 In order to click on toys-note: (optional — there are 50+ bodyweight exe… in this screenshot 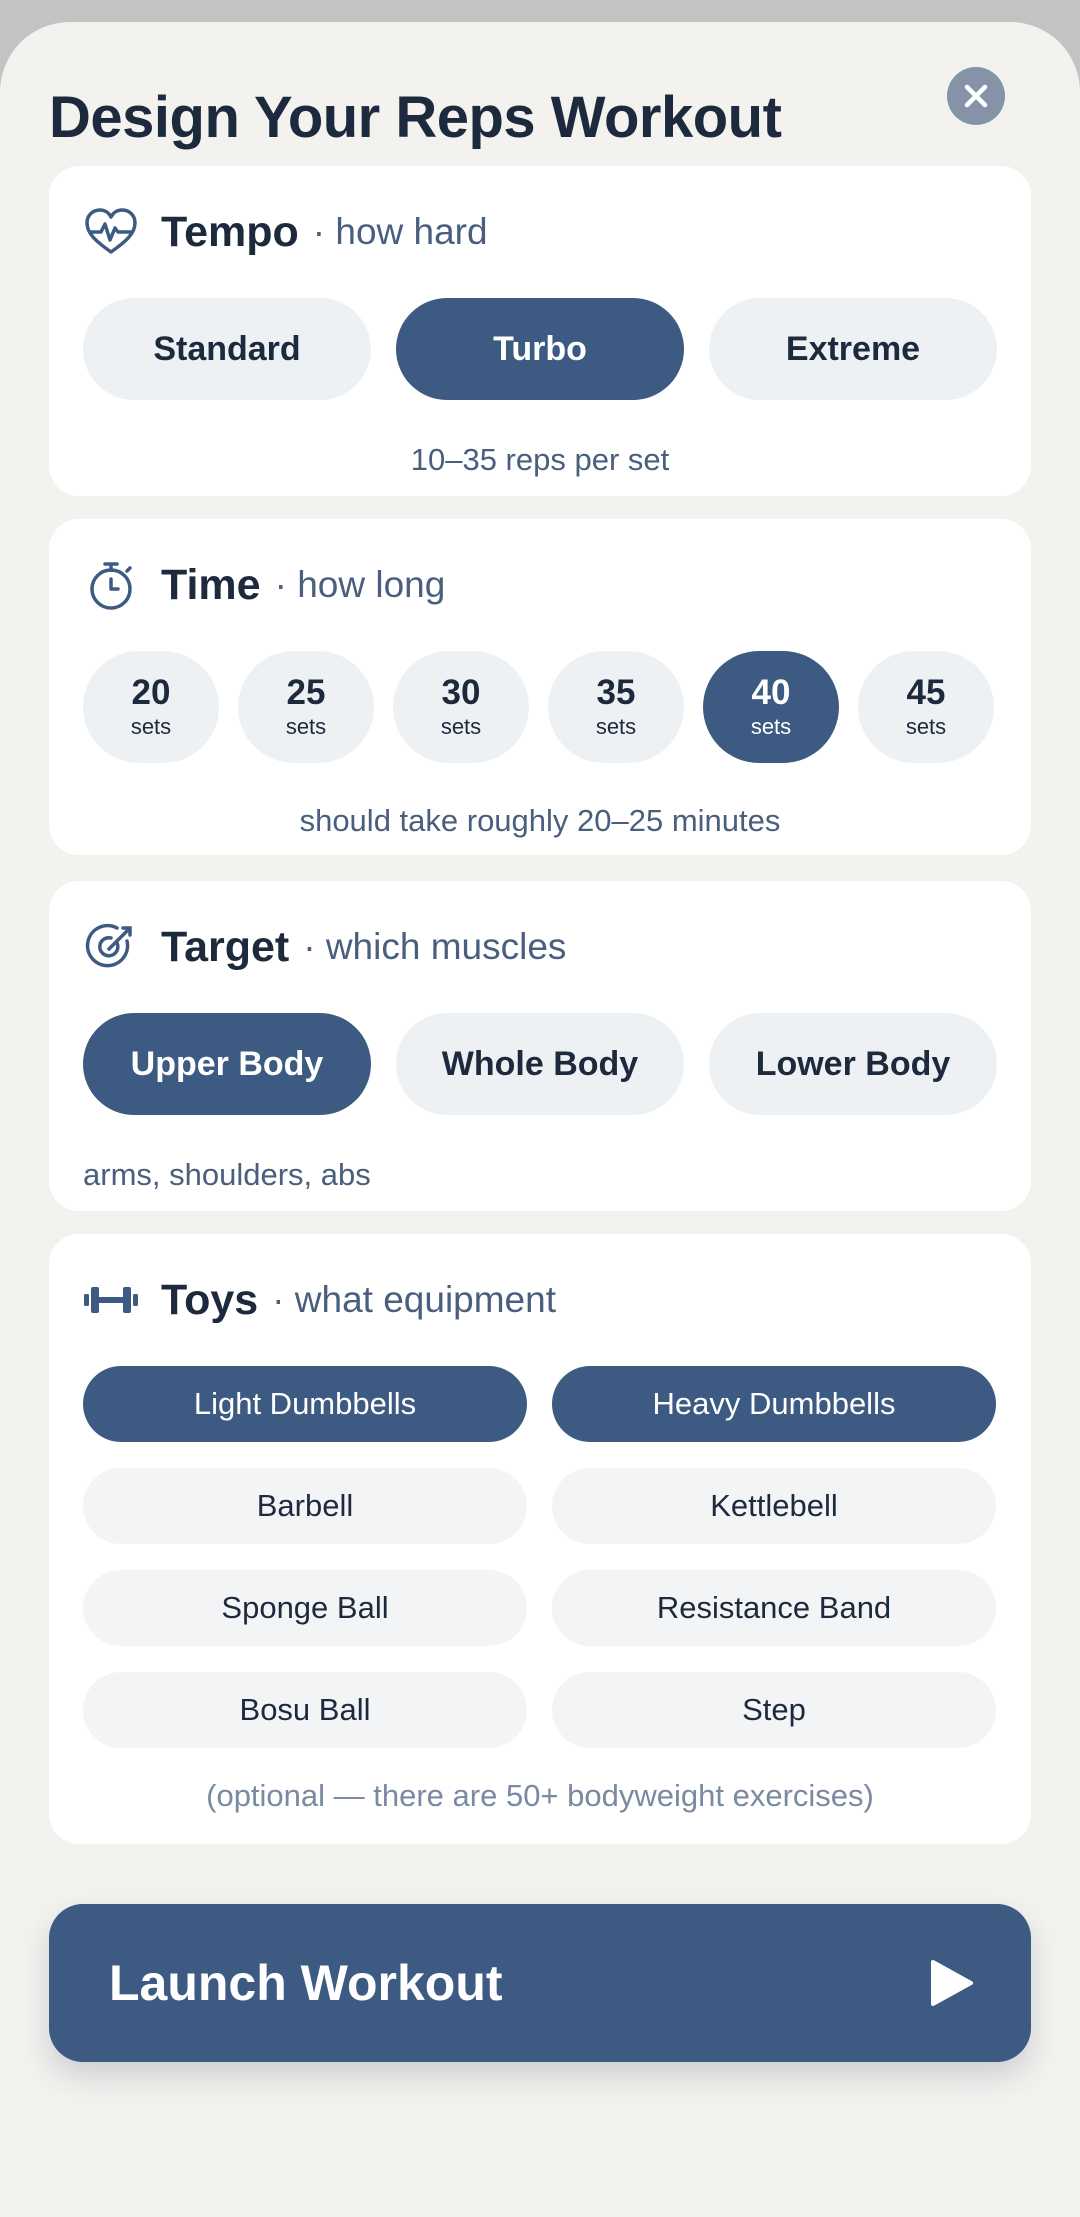, I will do `click(540, 1795)`.